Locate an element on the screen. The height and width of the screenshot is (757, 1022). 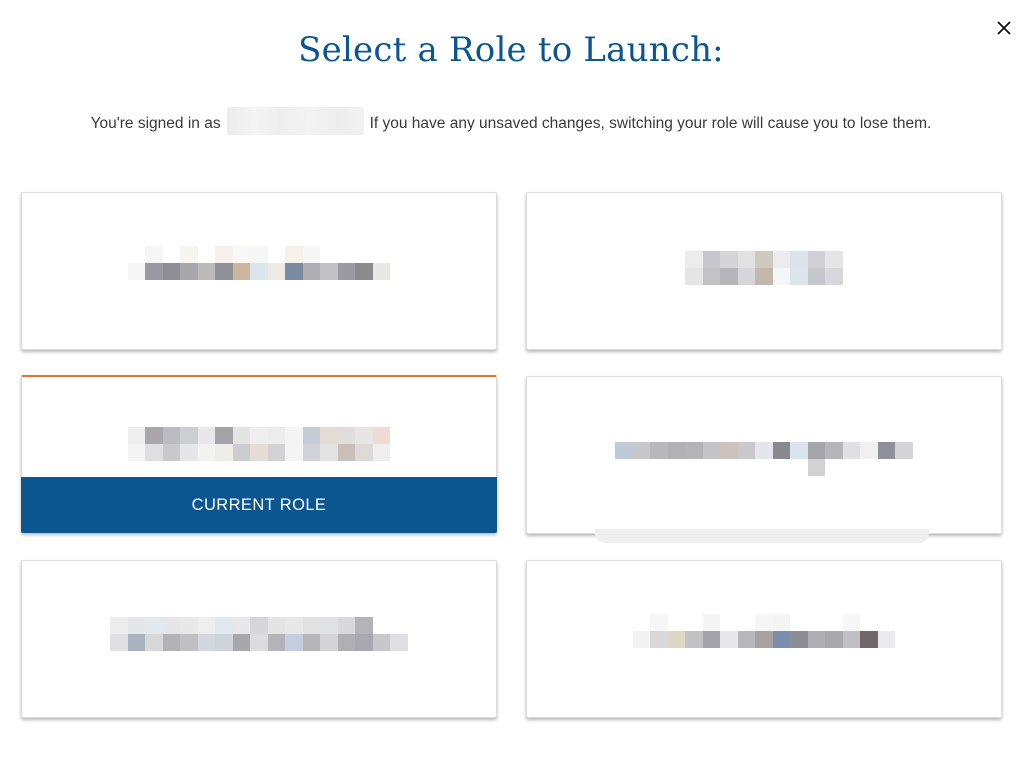
redacted-username is located at coordinates (295, 121).